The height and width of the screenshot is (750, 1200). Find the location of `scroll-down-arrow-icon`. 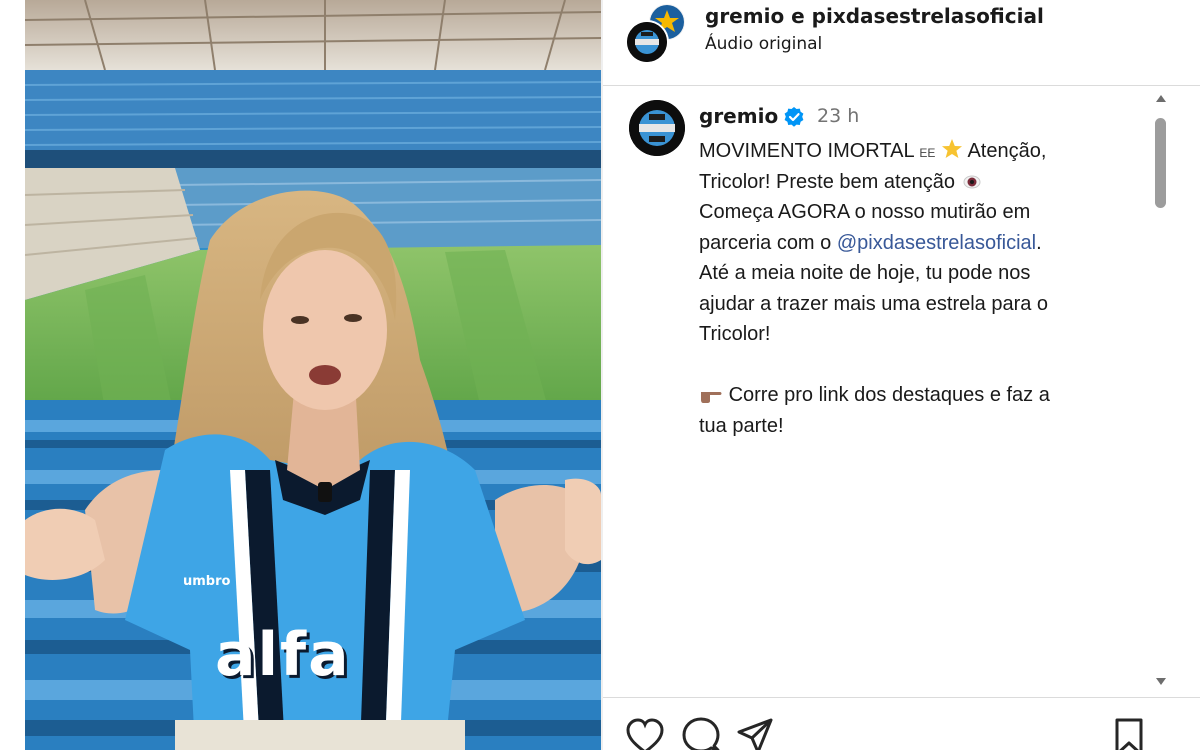

scroll-down-arrow-icon is located at coordinates (1161, 681).